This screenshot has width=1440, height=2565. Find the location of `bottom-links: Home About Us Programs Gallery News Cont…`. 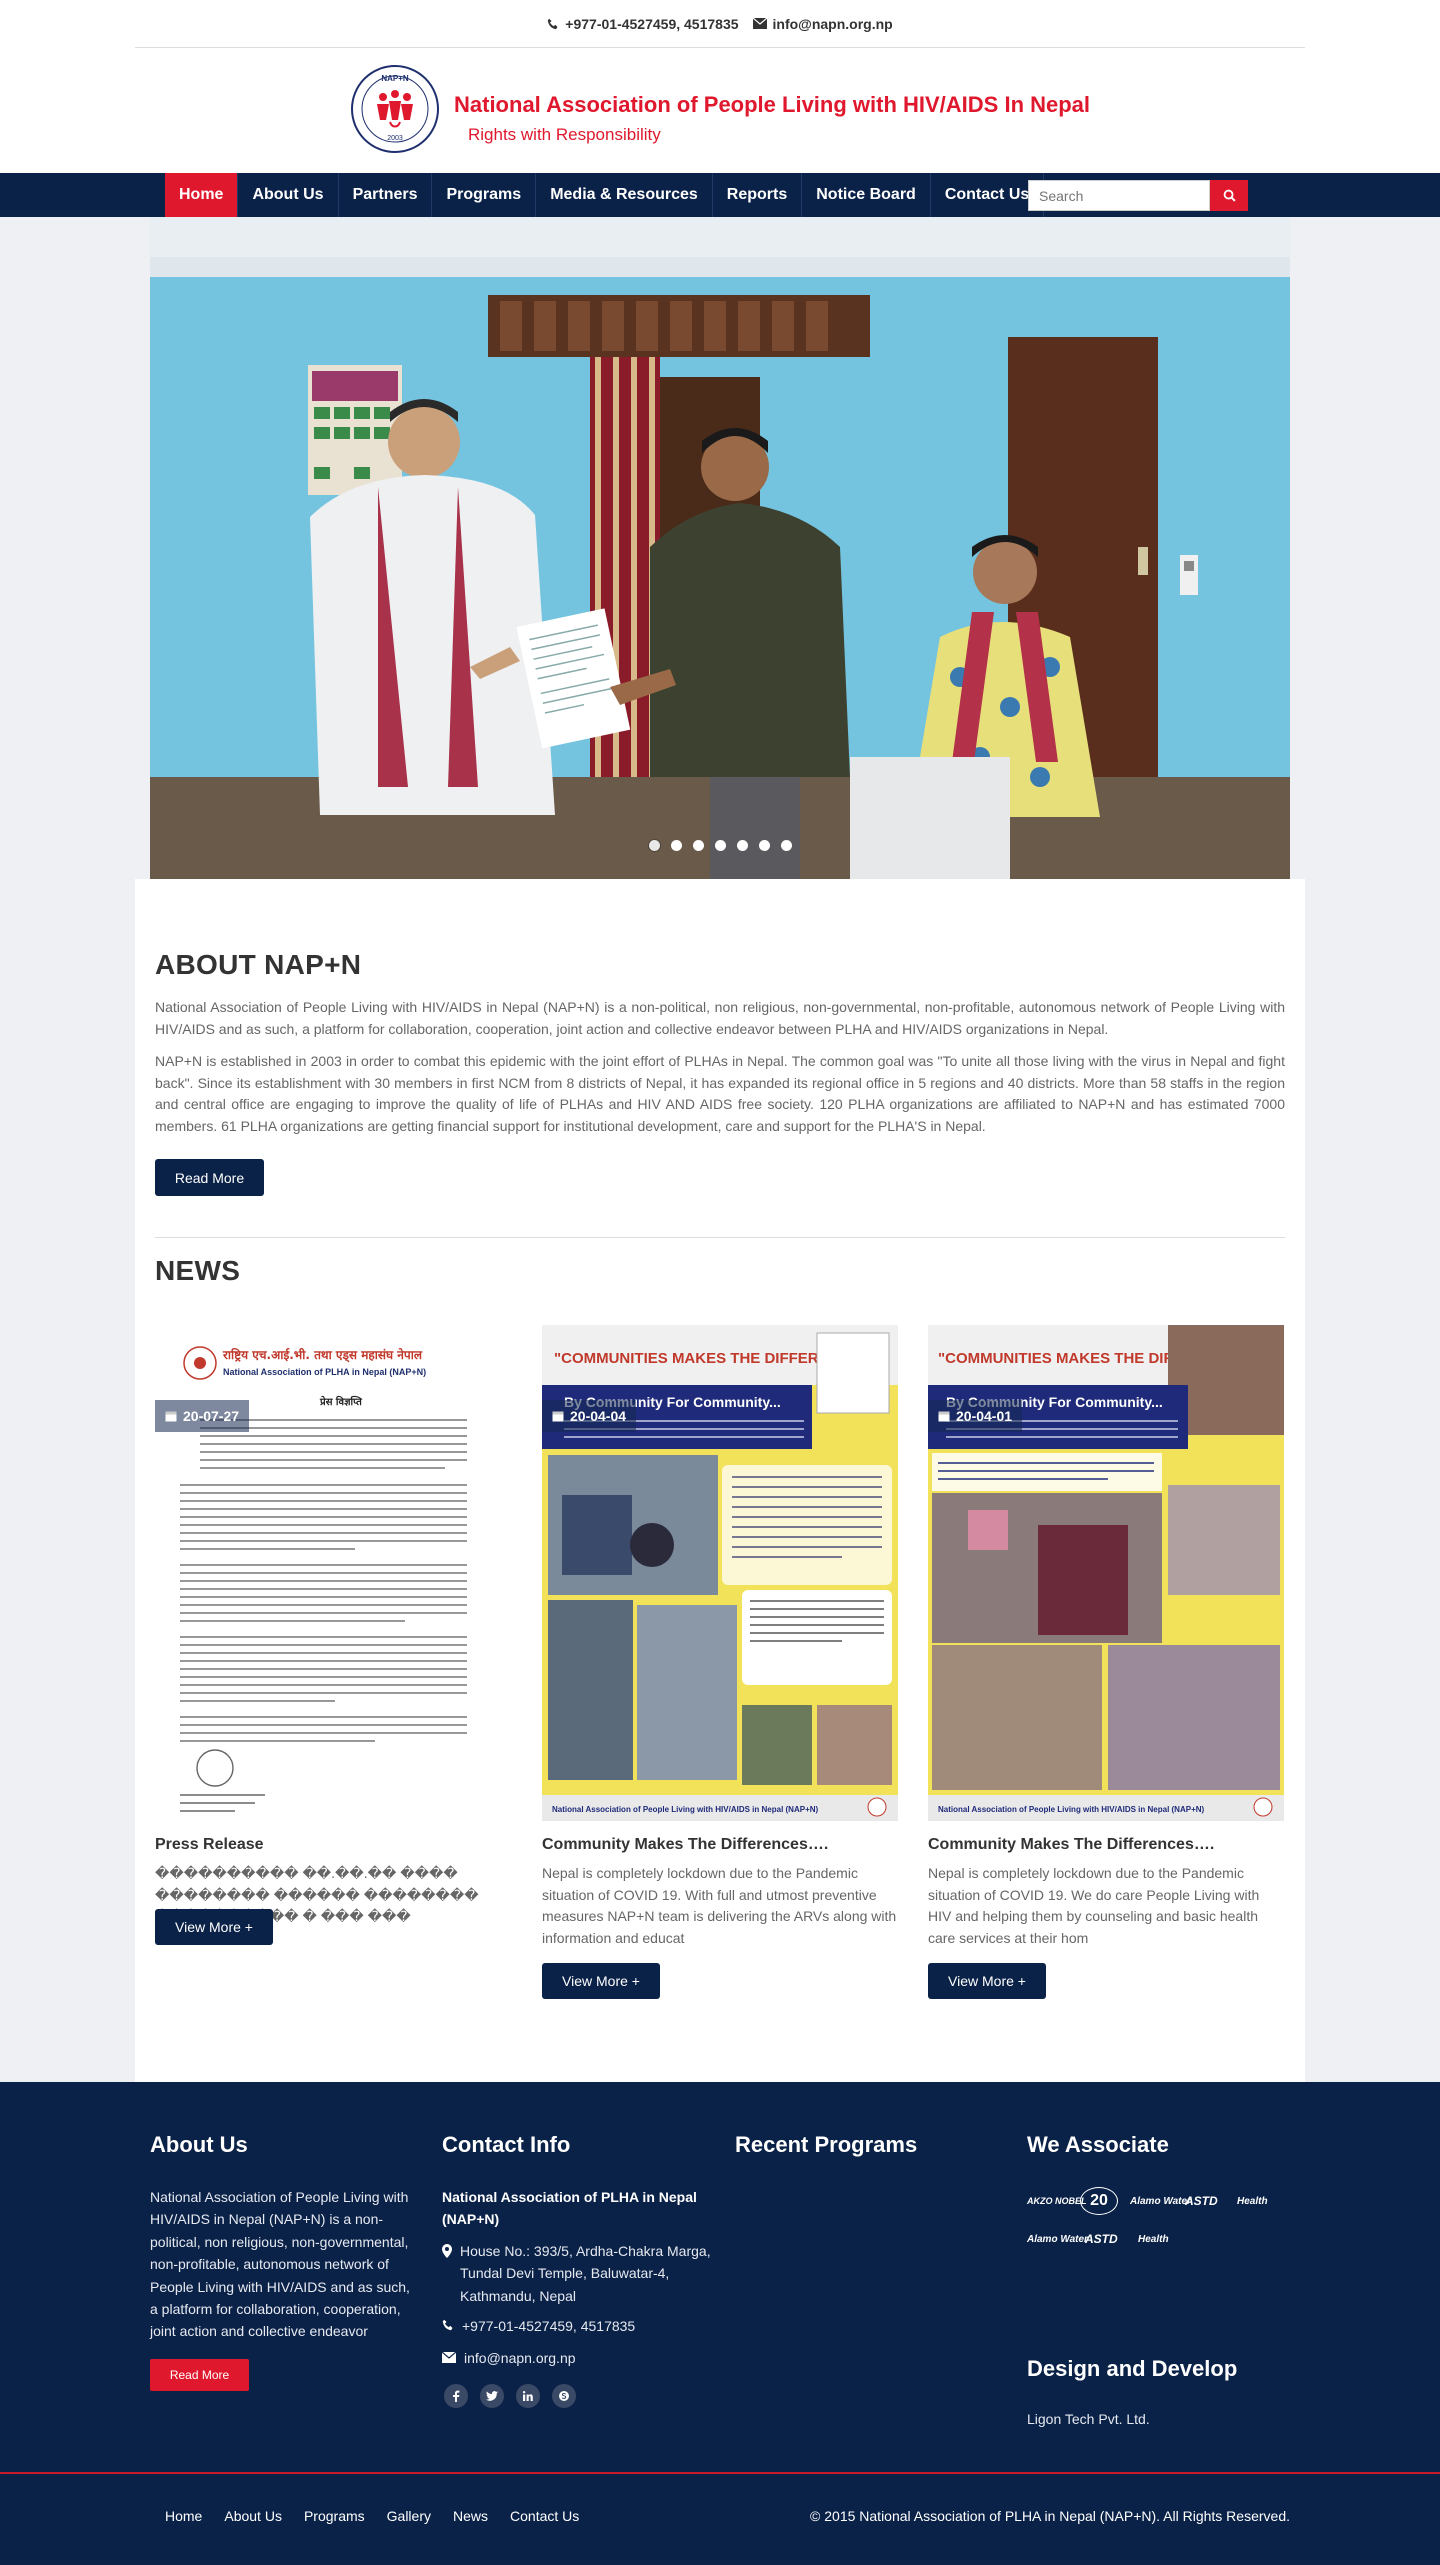

bottom-links: Home About Us Programs Gallery News Cont… is located at coordinates (372, 2516).